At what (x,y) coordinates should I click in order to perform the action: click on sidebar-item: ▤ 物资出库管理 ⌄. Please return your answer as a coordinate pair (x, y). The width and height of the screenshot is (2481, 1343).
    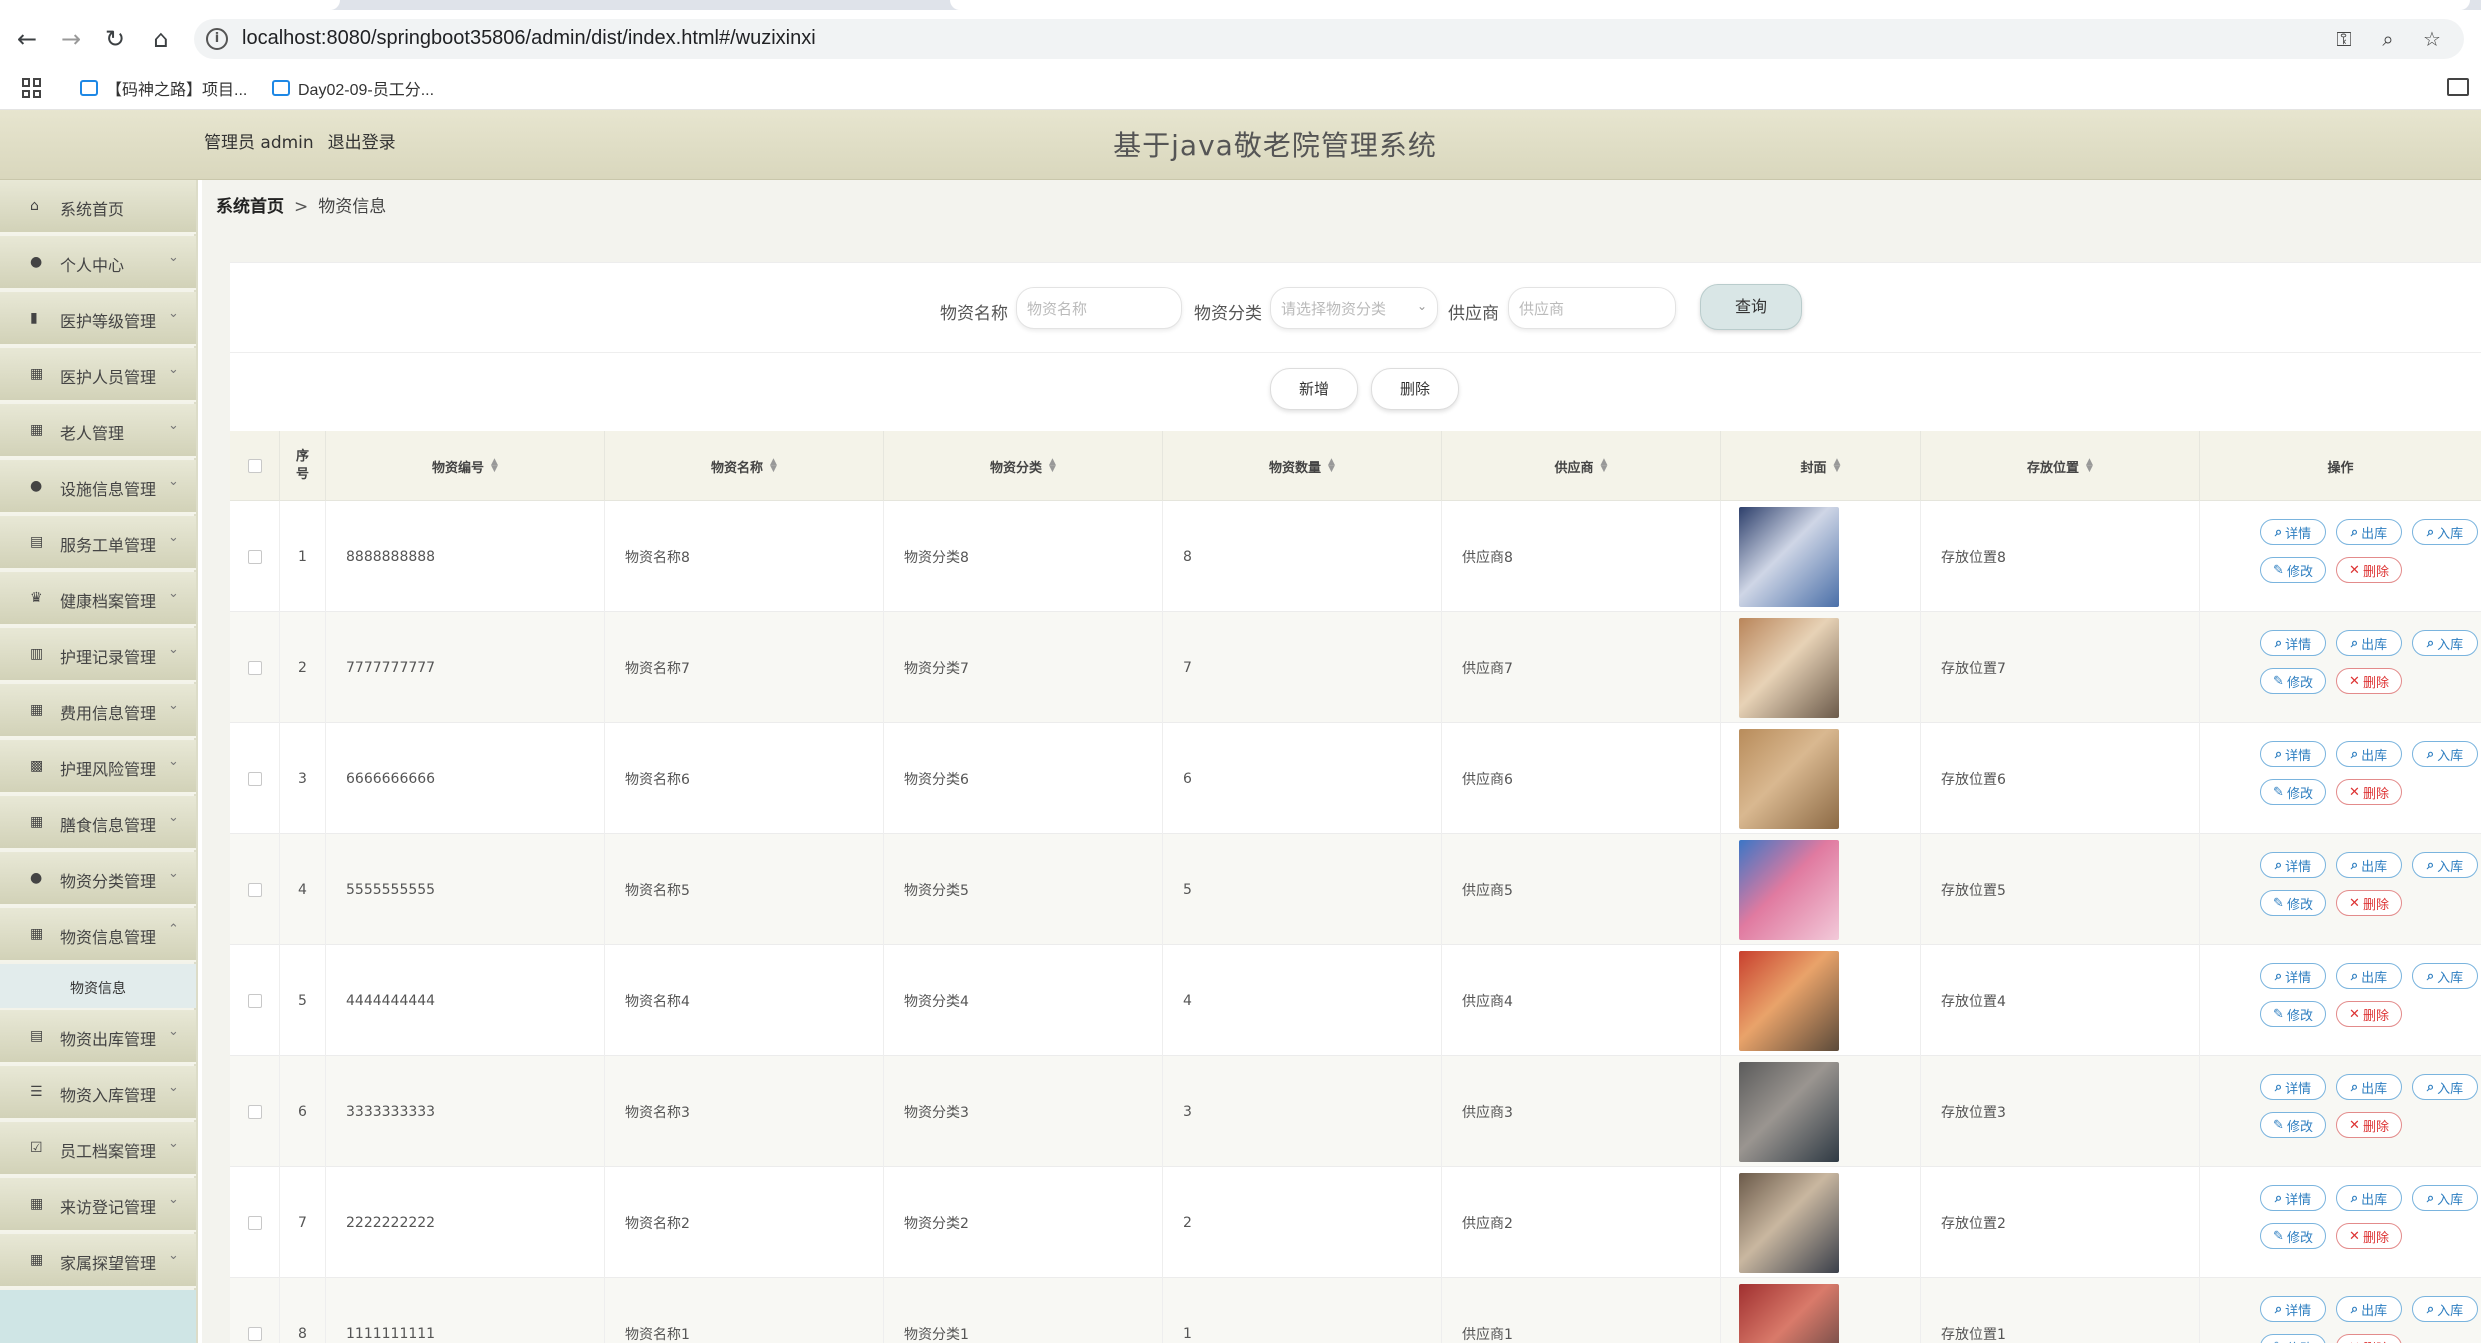
    Looking at the image, I should click on (98, 1037).